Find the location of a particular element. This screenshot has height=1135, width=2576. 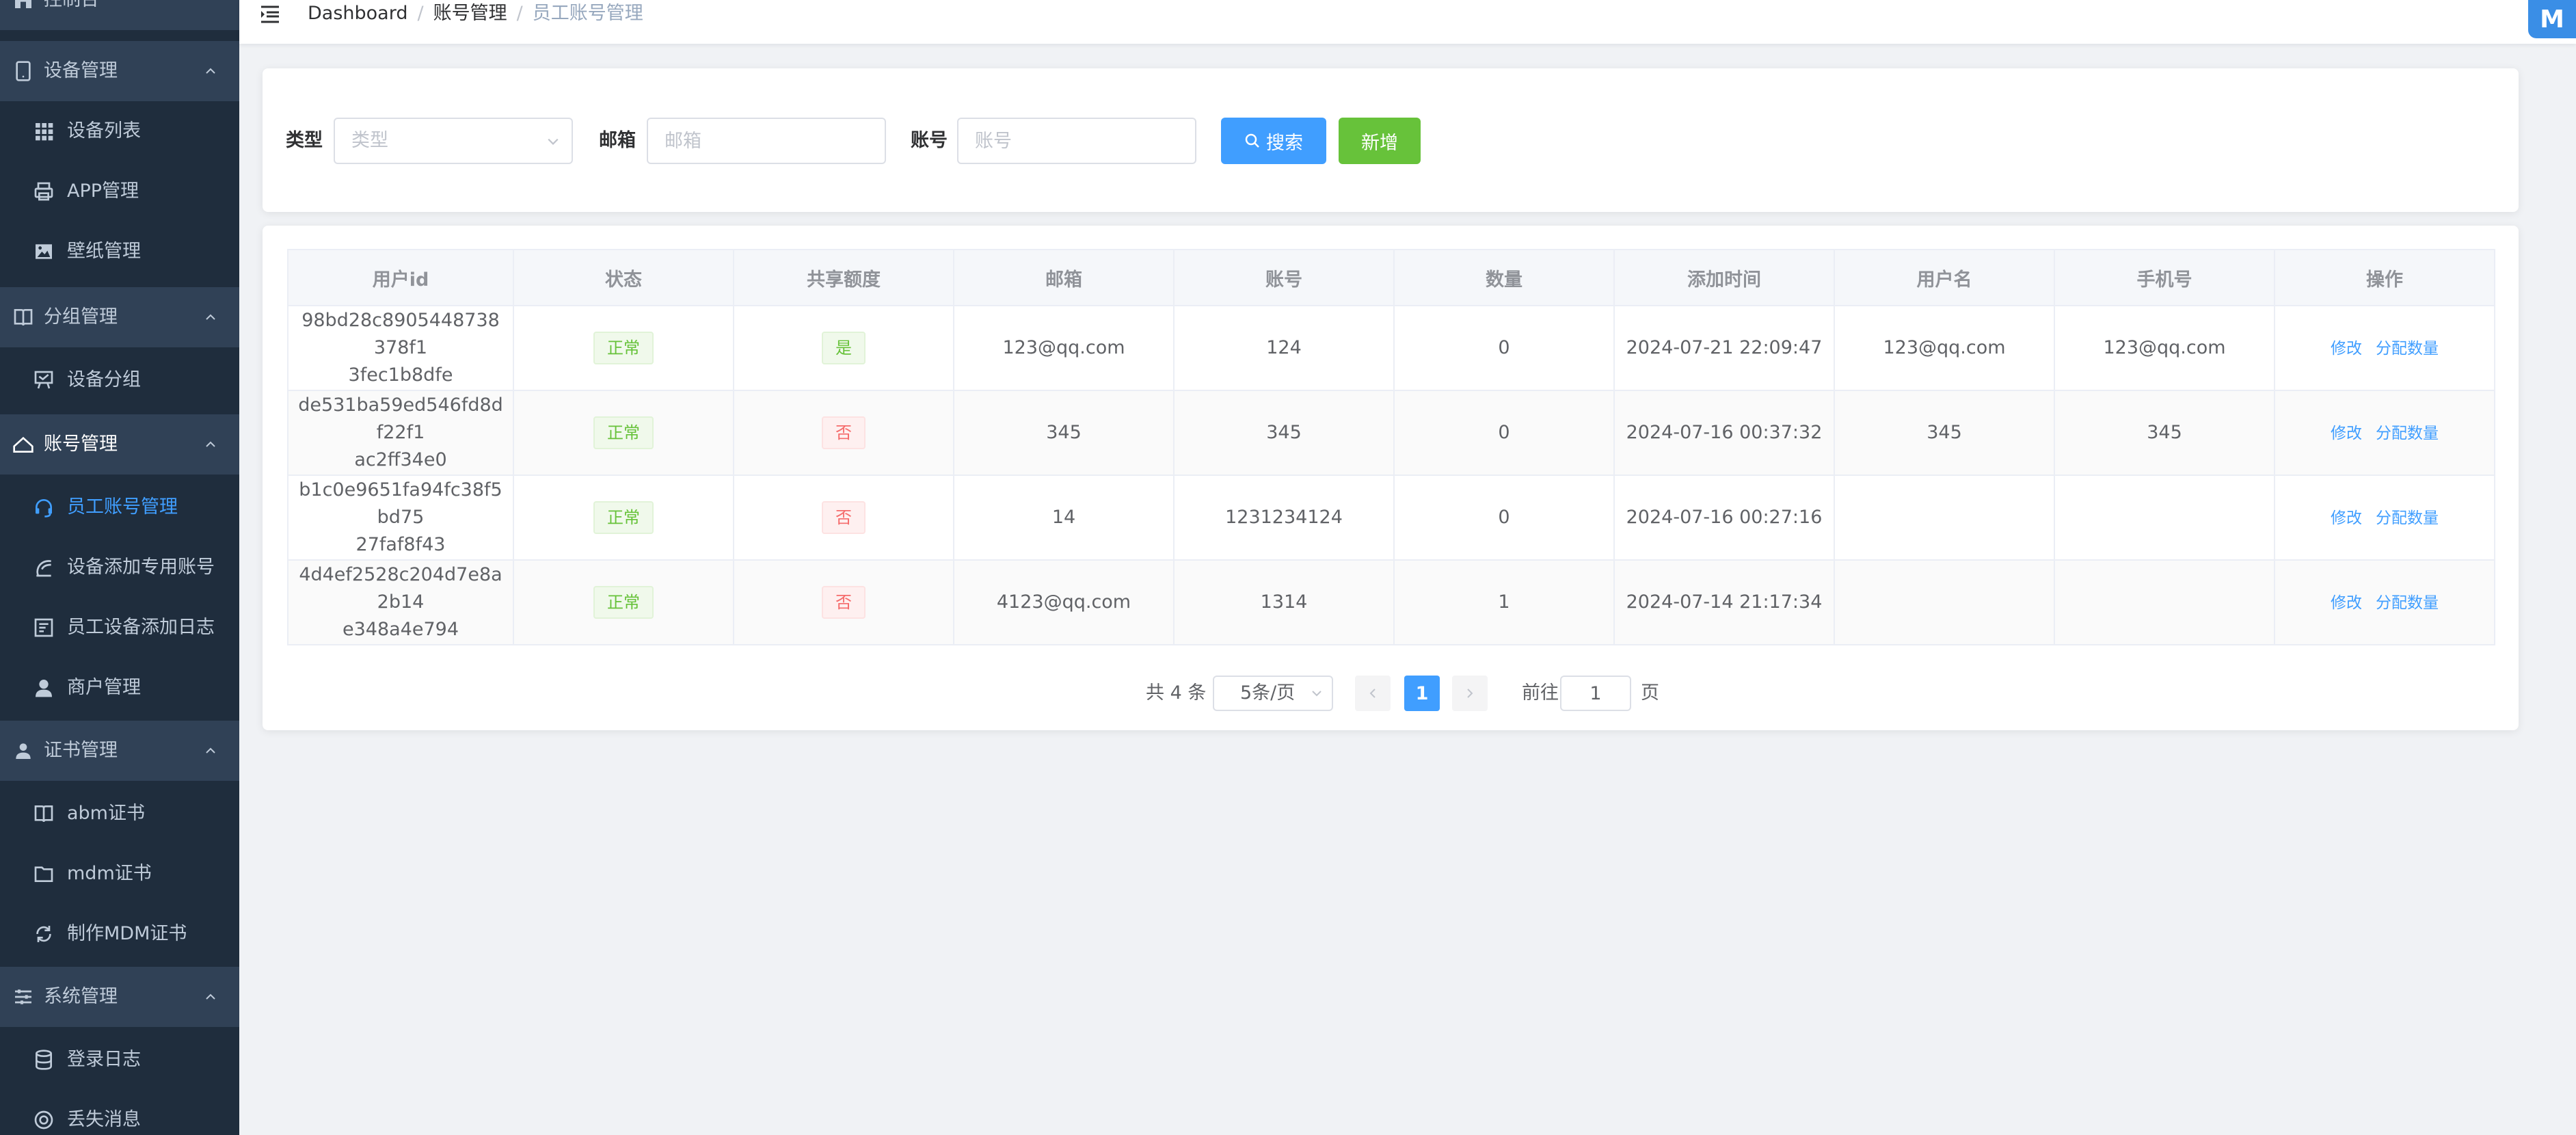

pagination: 共 4 条 5条/页 1 前往 页 is located at coordinates (1391, 693).